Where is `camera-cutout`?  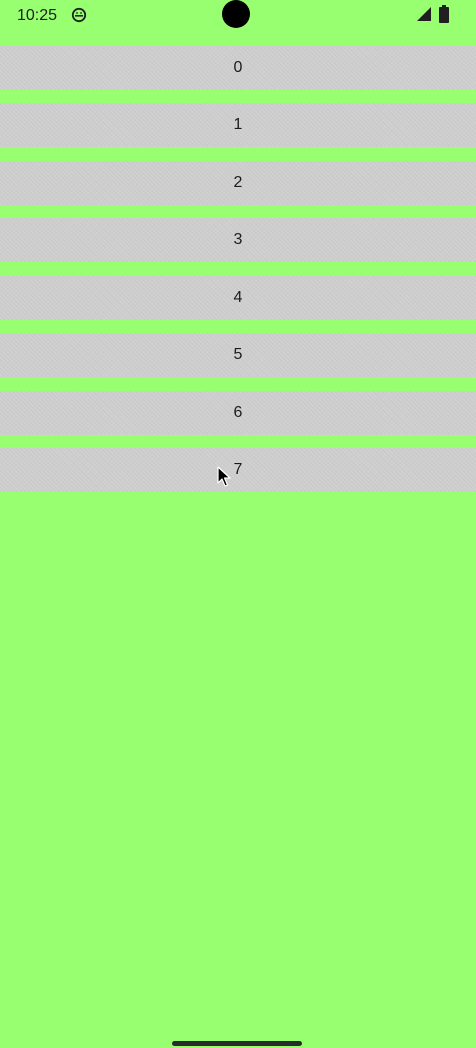 camera-cutout is located at coordinates (236, 14).